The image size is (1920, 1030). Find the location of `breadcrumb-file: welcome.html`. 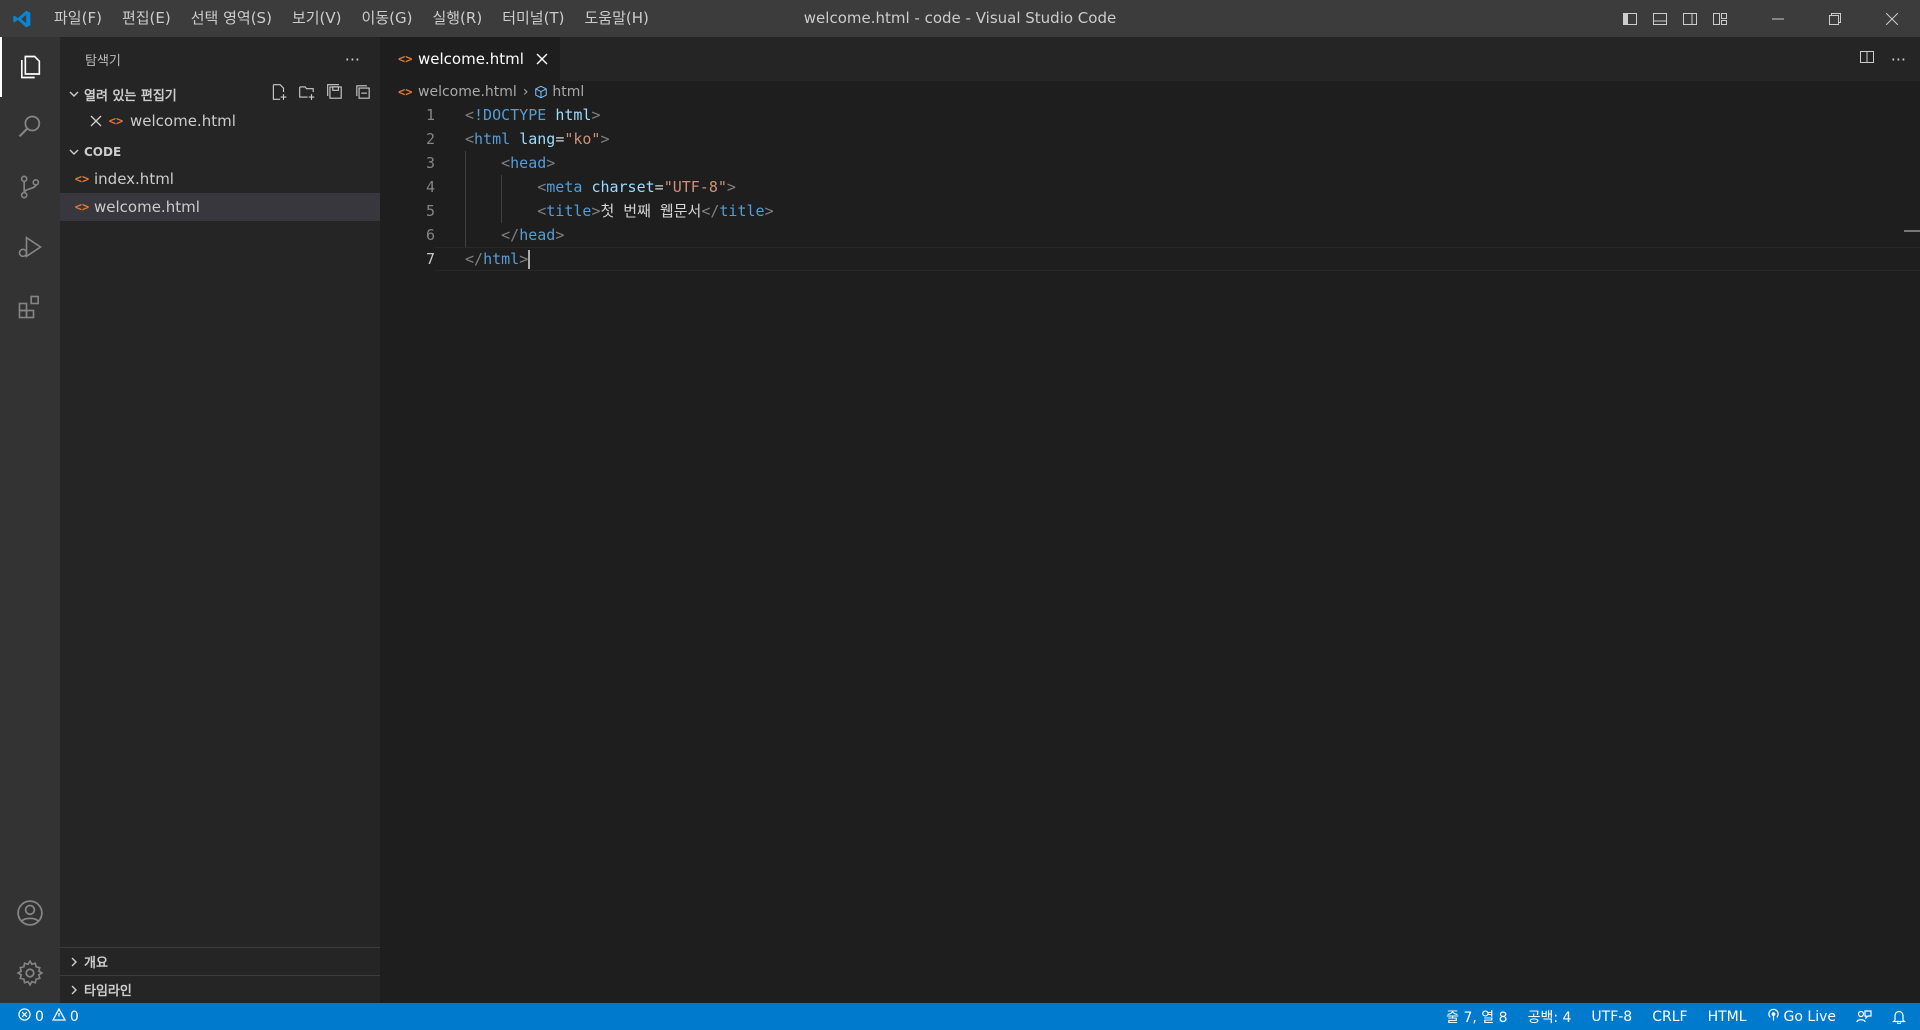

breadcrumb-file: welcome.html is located at coordinates (467, 92).